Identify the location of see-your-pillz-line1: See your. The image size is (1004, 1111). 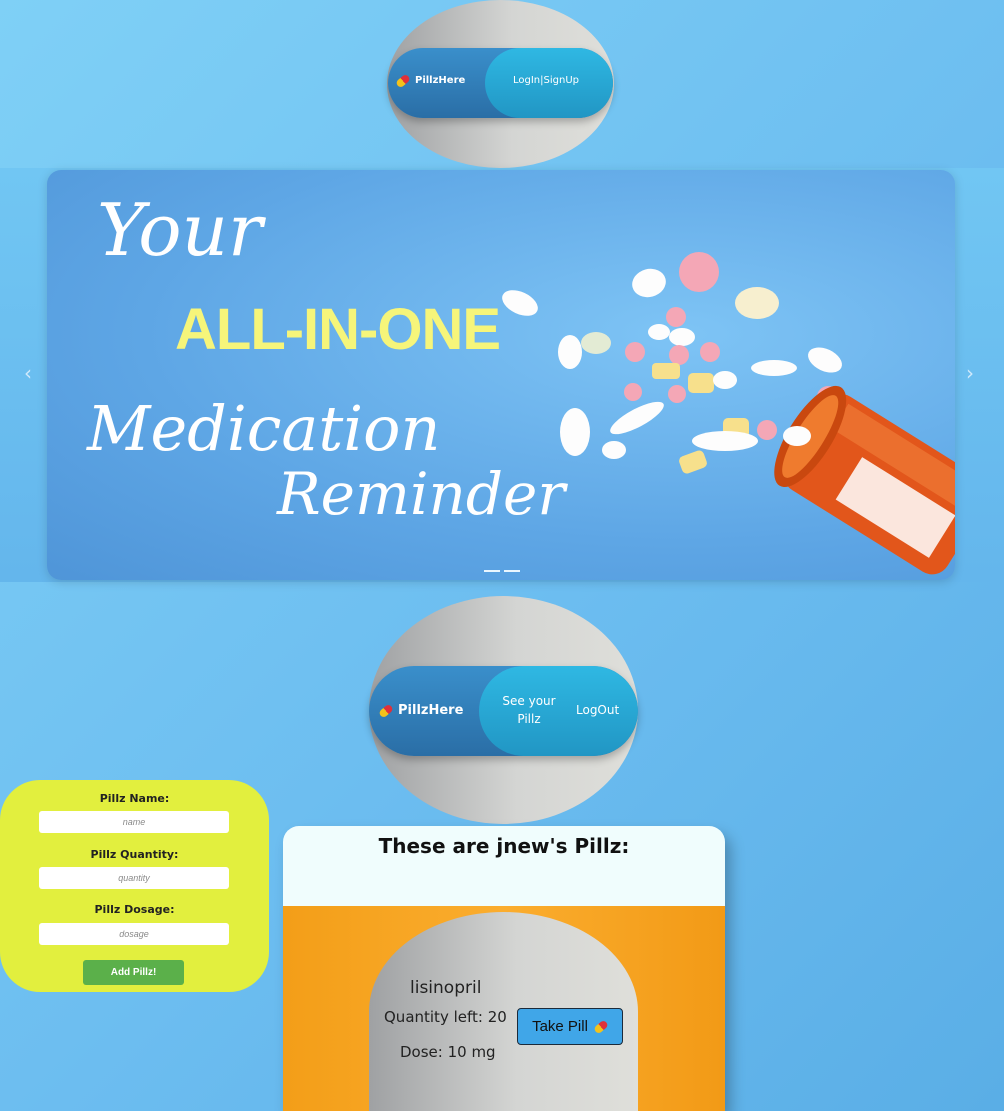
(529, 701).